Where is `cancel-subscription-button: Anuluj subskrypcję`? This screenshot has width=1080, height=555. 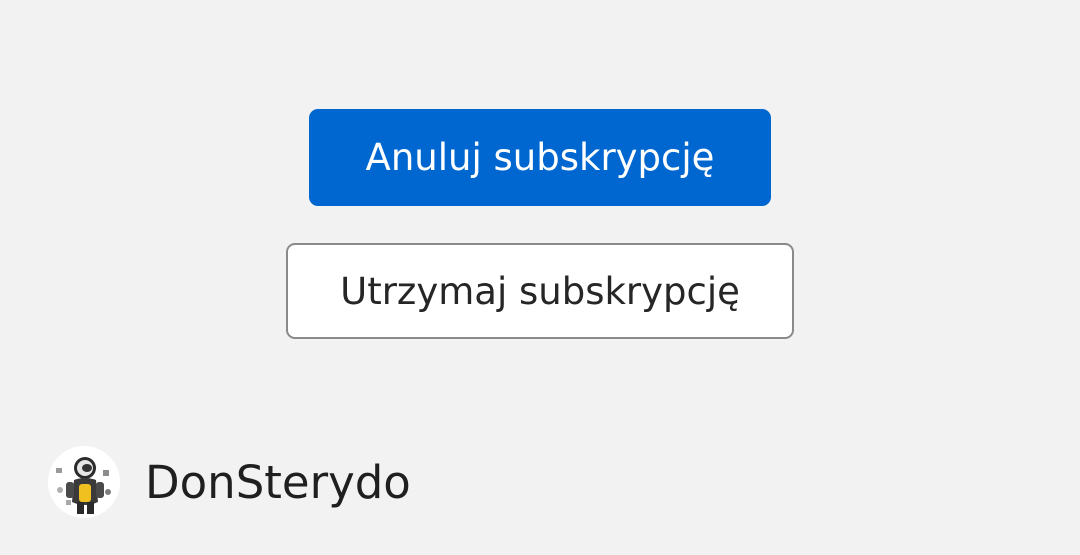 cancel-subscription-button: Anuluj subskrypcję is located at coordinates (540, 157).